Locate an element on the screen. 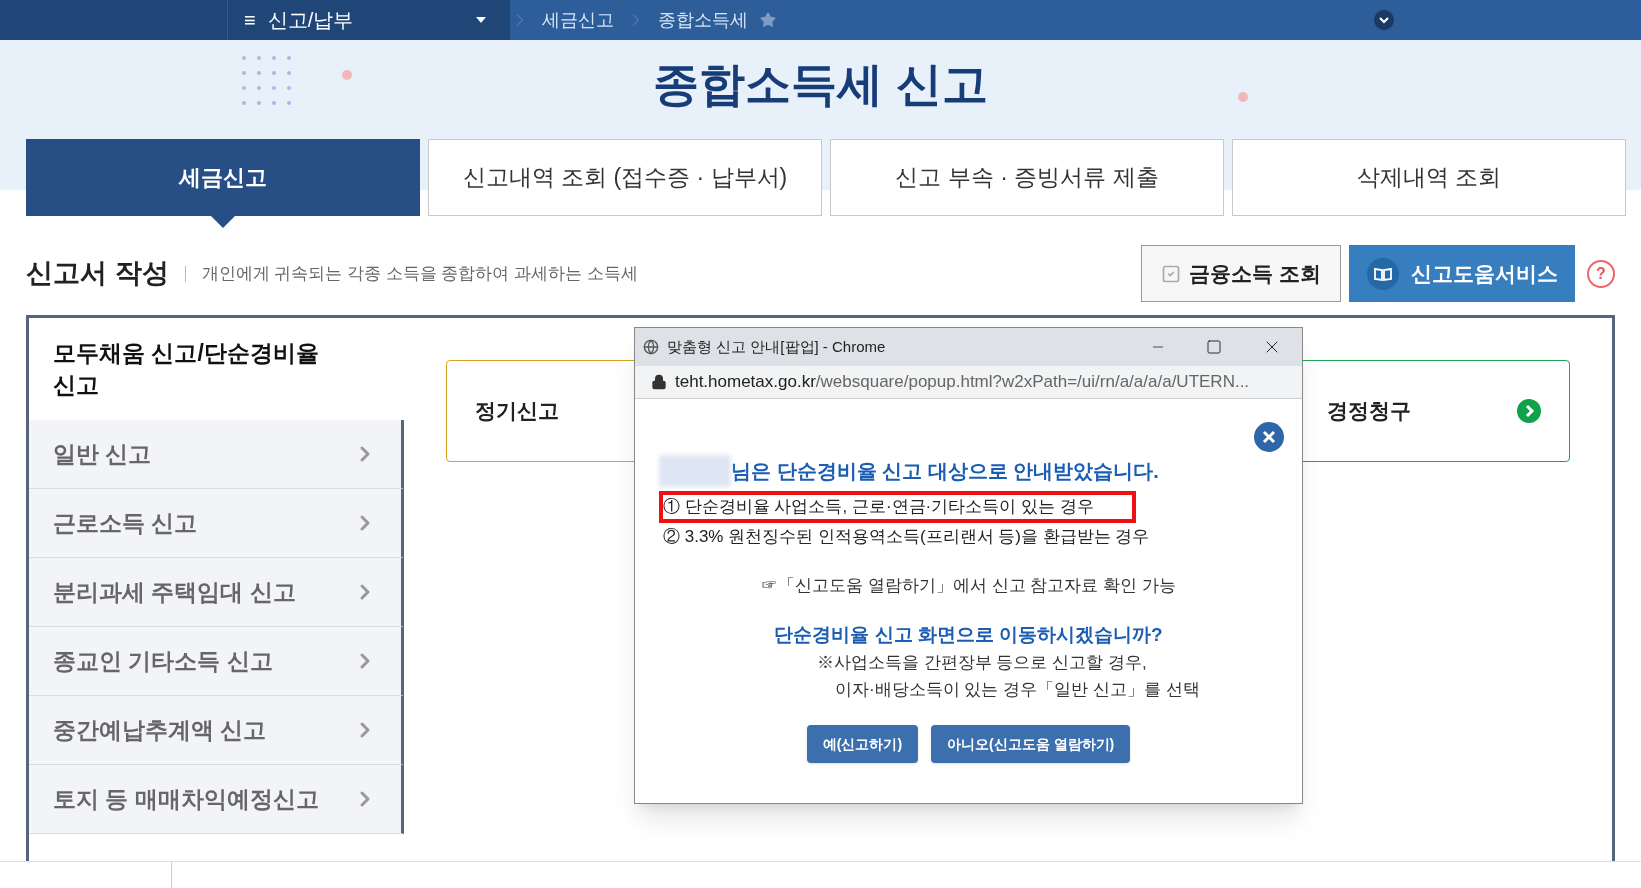 This screenshot has height=888, width=1641. filing-help-button: 신고도움서비스 is located at coordinates (1462, 273).